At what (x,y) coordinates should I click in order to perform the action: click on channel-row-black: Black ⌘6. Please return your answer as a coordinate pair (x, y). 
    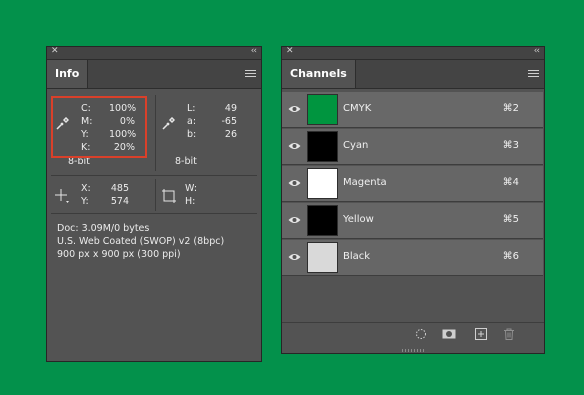
    Looking at the image, I should click on (412, 258).